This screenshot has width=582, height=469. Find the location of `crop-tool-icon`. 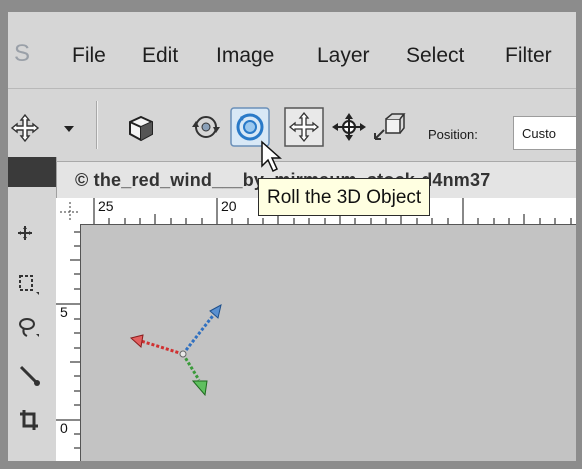

crop-tool-icon is located at coordinates (29, 421).